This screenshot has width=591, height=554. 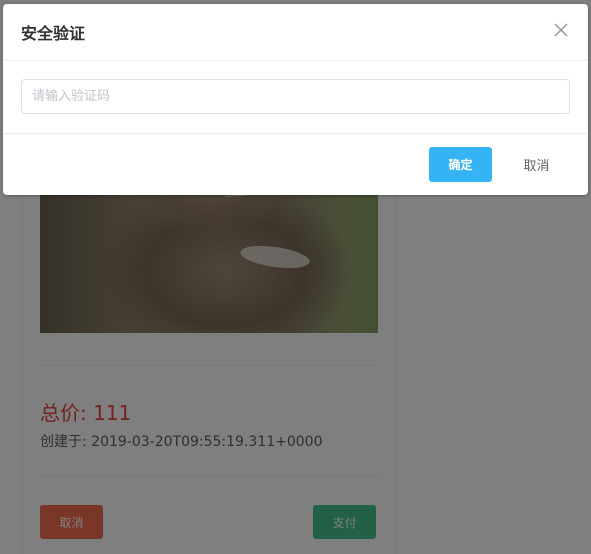 What do you see at coordinates (460, 164) in the screenshot?
I see `confirm-button: 确定` at bounding box center [460, 164].